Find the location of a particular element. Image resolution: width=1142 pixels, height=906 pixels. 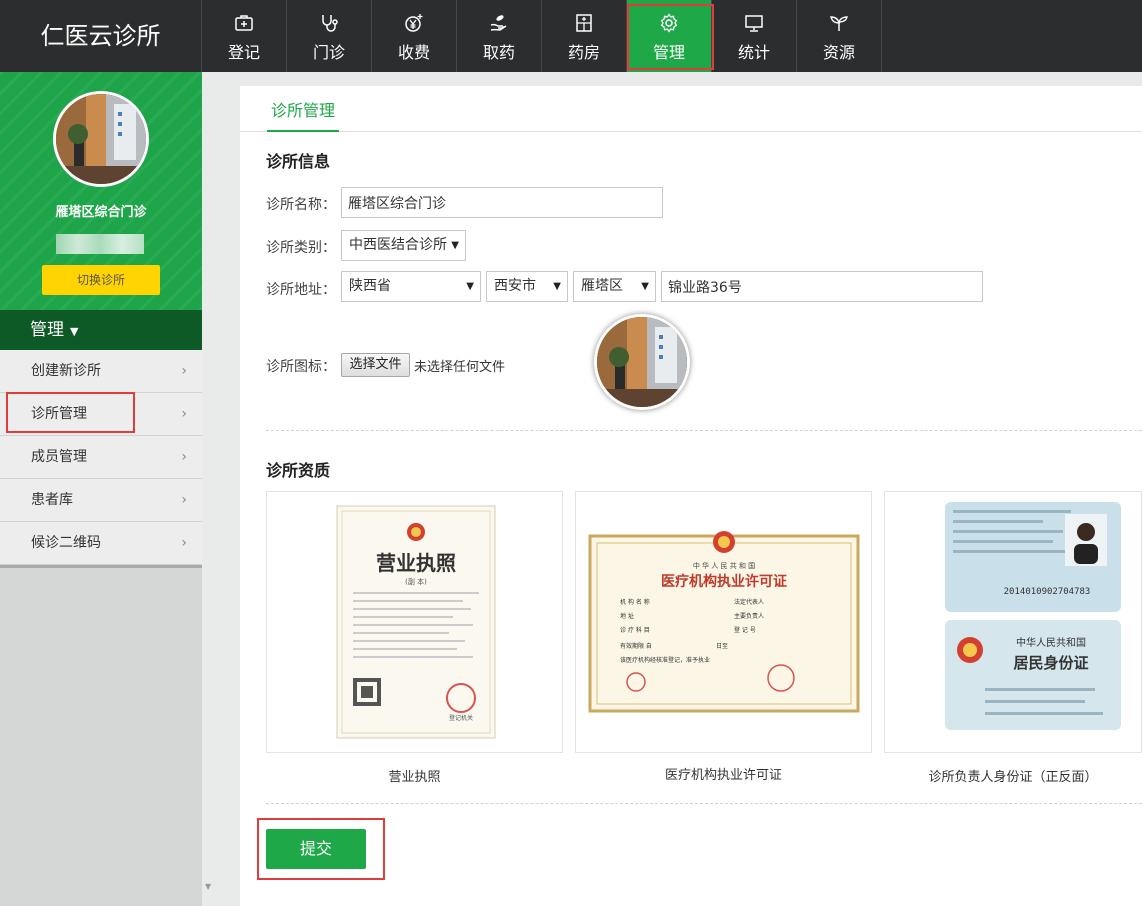

nav-item-register: 登记 is located at coordinates (244, 36).